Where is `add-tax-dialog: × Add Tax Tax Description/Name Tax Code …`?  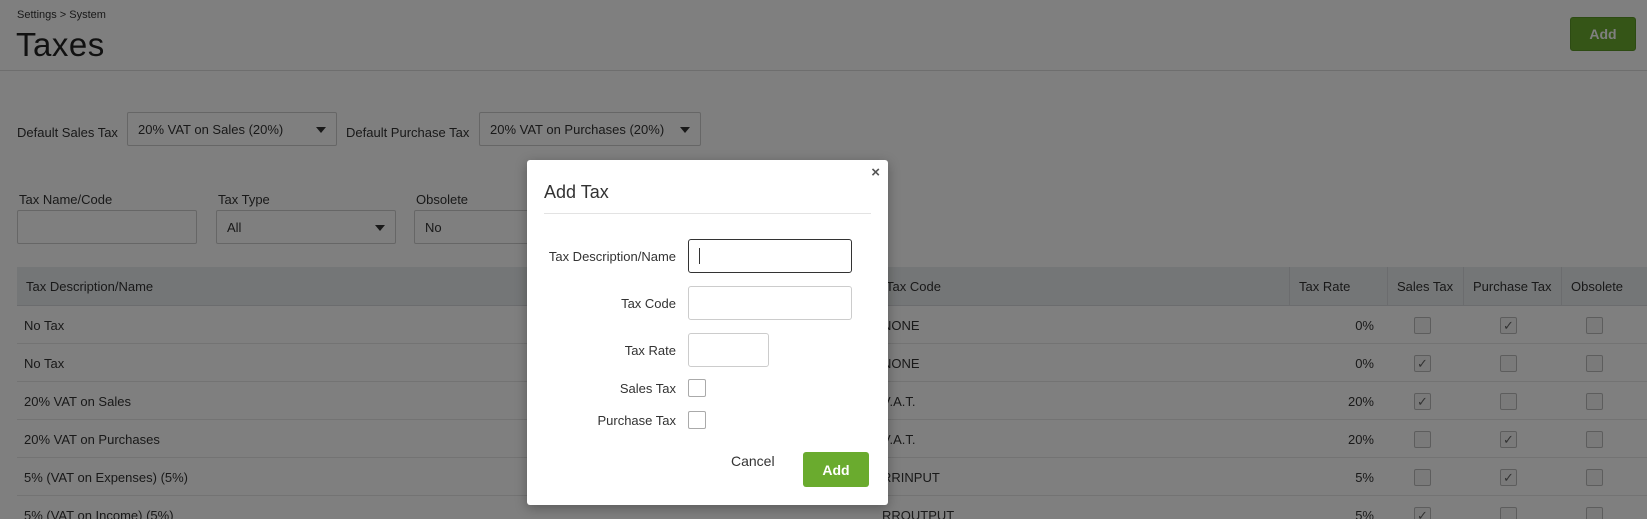 add-tax-dialog: × Add Tax Tax Description/Name Tax Code … is located at coordinates (707, 332).